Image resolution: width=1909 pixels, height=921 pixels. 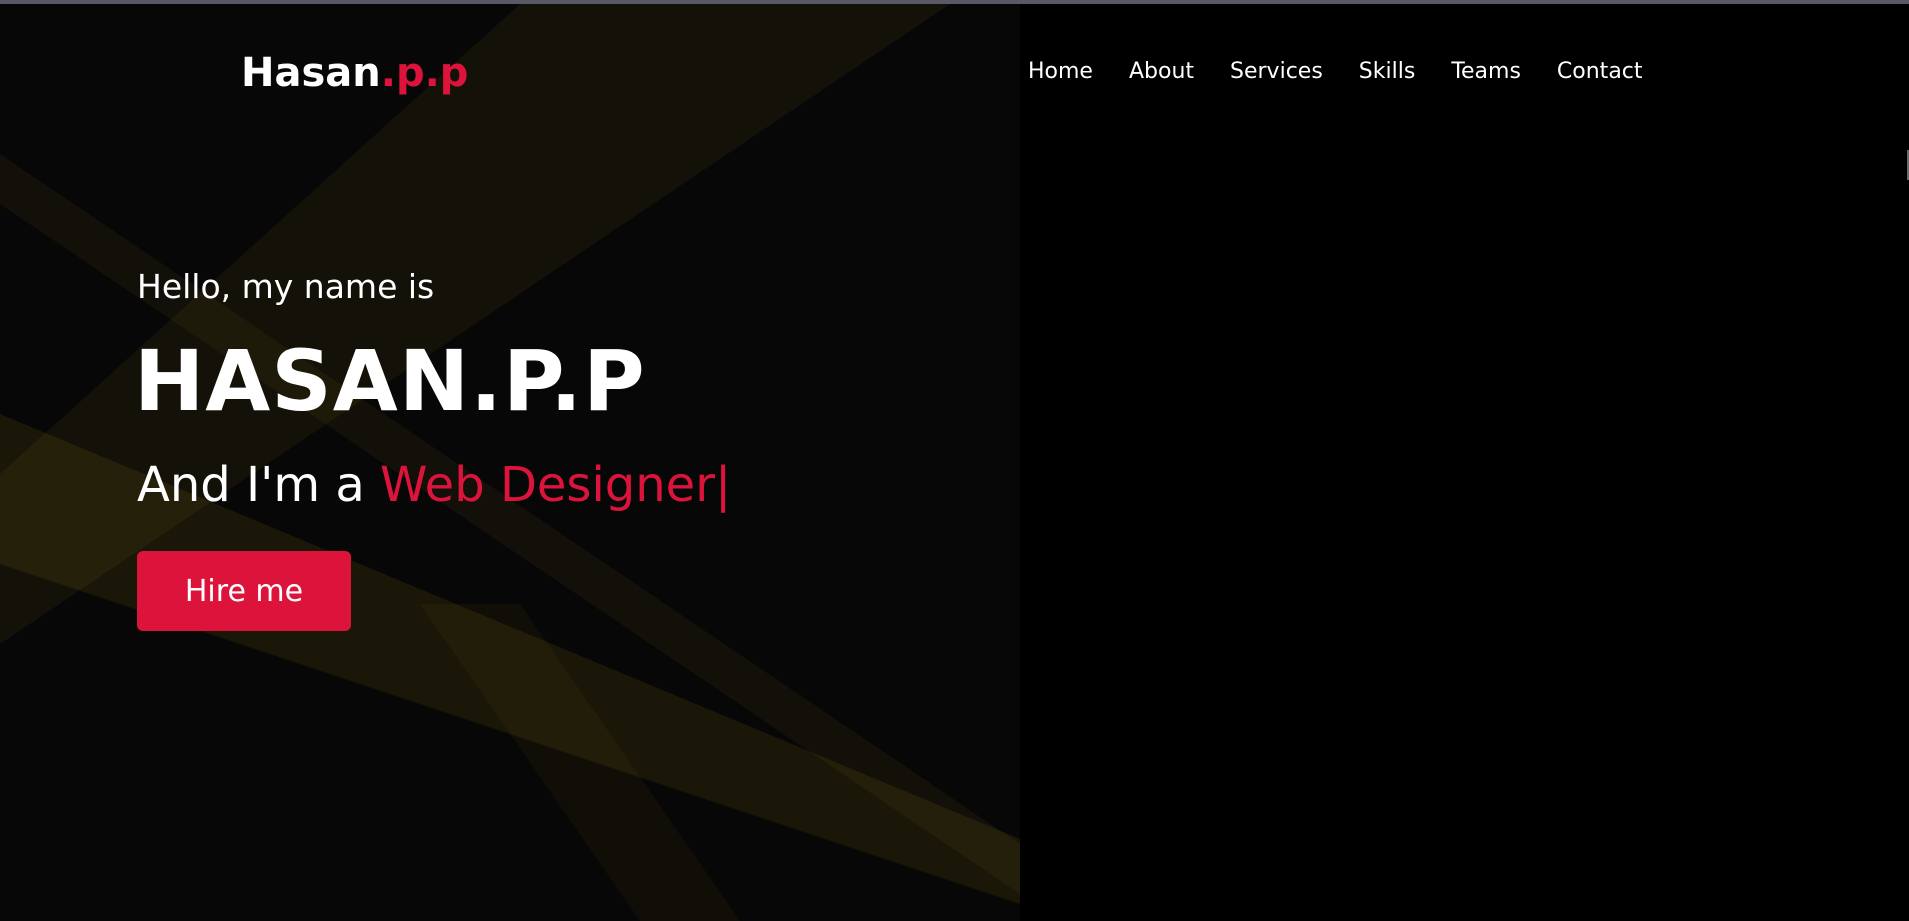 What do you see at coordinates (286, 286) in the screenshot?
I see `hero-greeting: Hello, my name is` at bounding box center [286, 286].